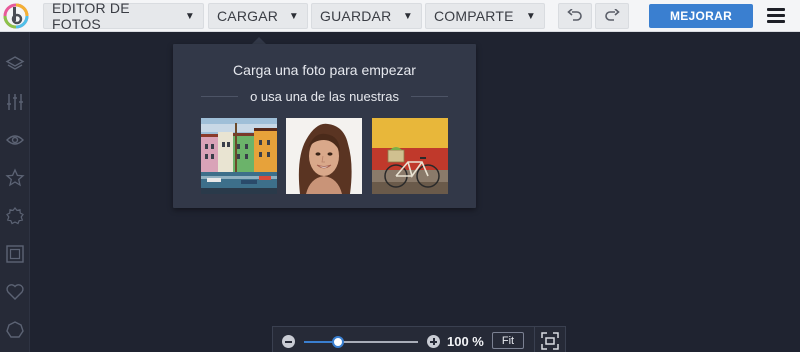 The height and width of the screenshot is (352, 800). Describe the element at coordinates (288, 341) in the screenshot. I see `zoom-out-icon` at that location.